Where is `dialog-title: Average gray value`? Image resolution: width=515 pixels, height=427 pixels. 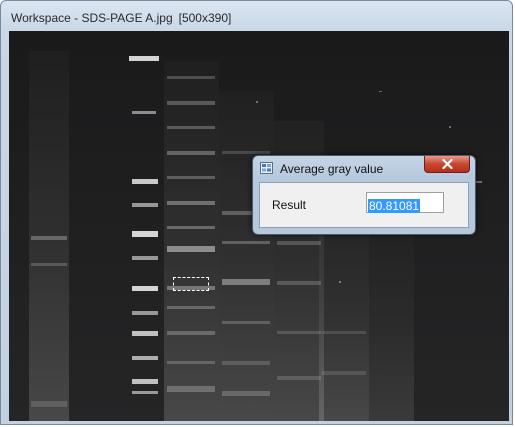 dialog-title: Average gray value is located at coordinates (332, 169).